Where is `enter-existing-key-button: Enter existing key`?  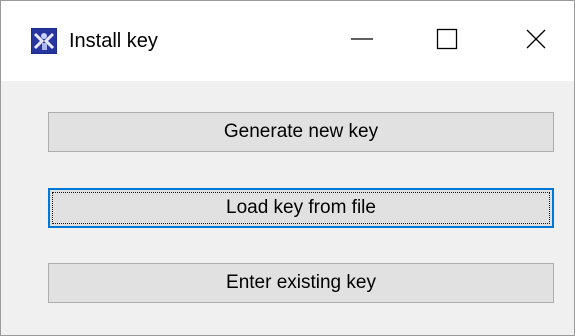
enter-existing-key-button: Enter existing key is located at coordinates (301, 283).